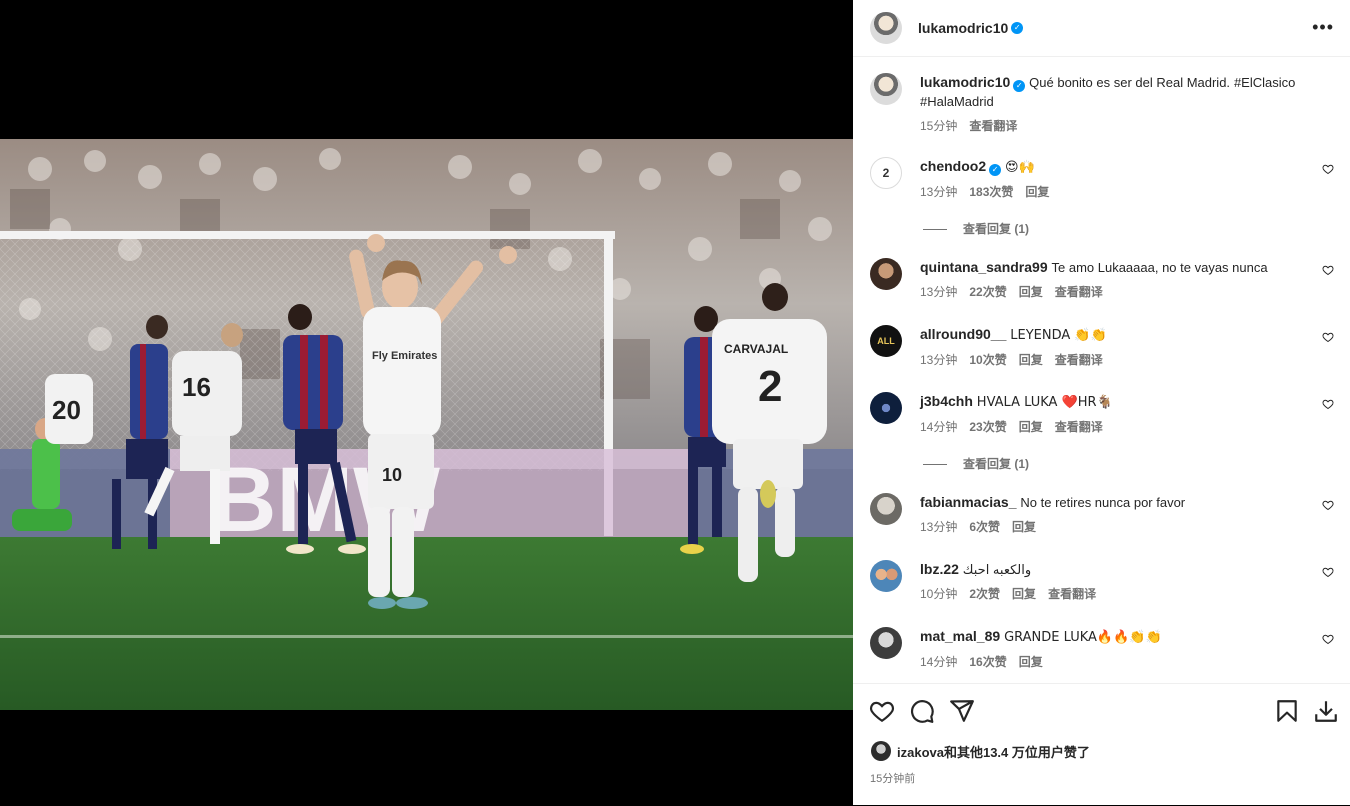 The image size is (1350, 806). I want to click on comment-username: allround90__, so click(963, 334).